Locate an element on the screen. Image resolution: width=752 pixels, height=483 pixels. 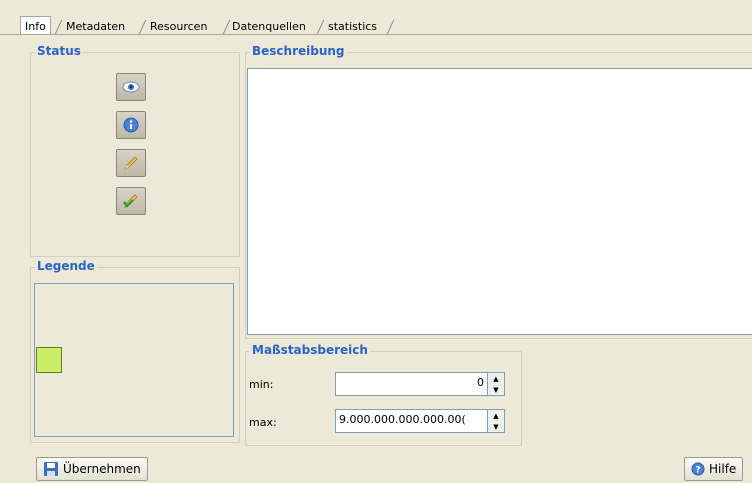
tab-metadaten: Metadaten is located at coordinates (95, 26).